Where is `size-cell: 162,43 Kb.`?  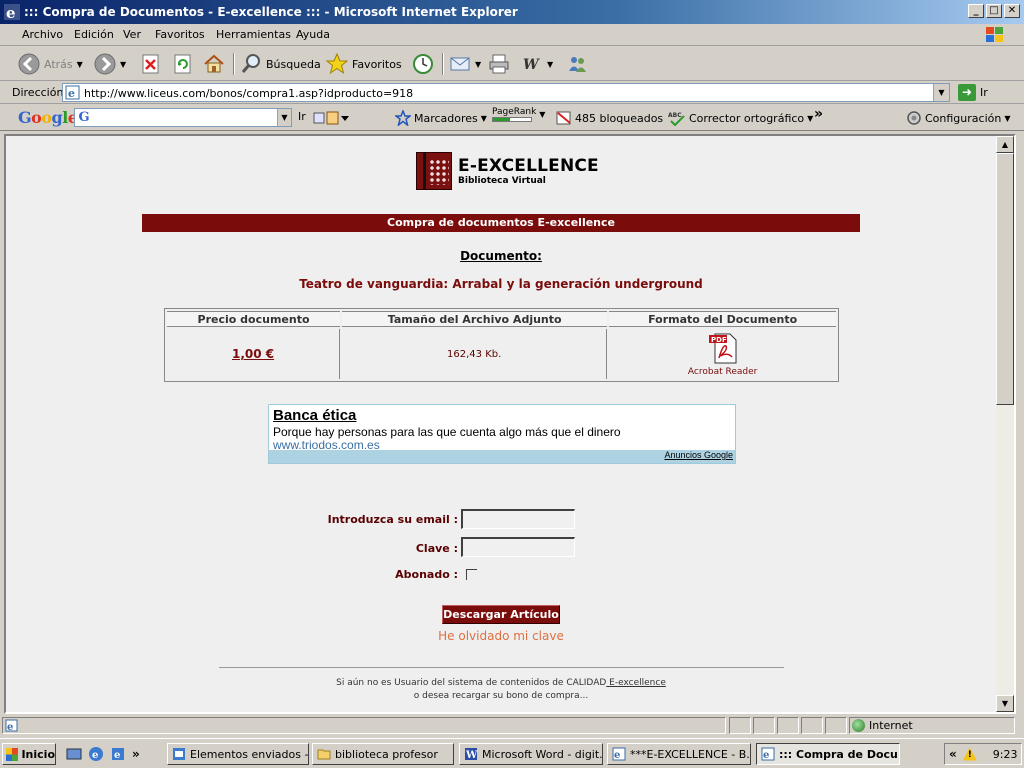 size-cell: 162,43 Kb. is located at coordinates (475, 354).